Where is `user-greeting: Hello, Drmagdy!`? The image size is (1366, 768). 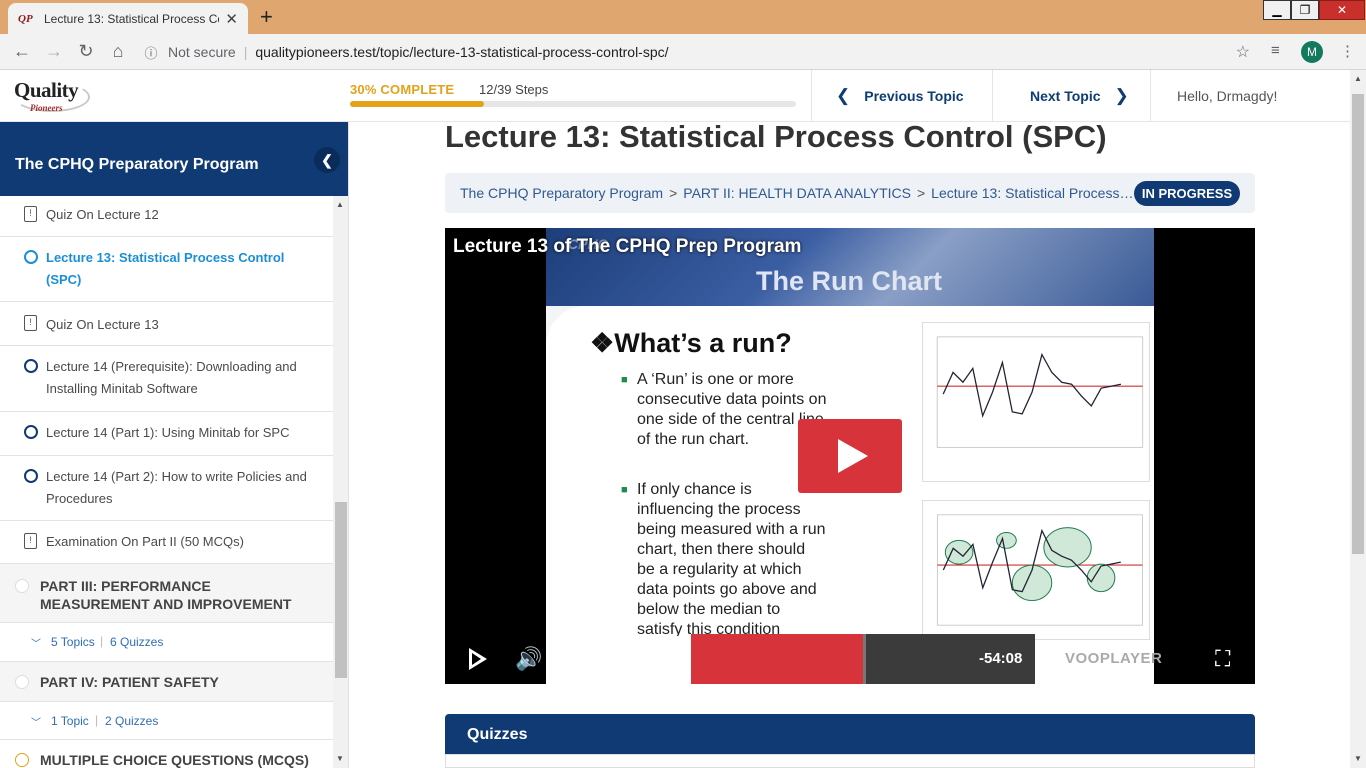 user-greeting: Hello, Drmagdy! is located at coordinates (1250, 95).